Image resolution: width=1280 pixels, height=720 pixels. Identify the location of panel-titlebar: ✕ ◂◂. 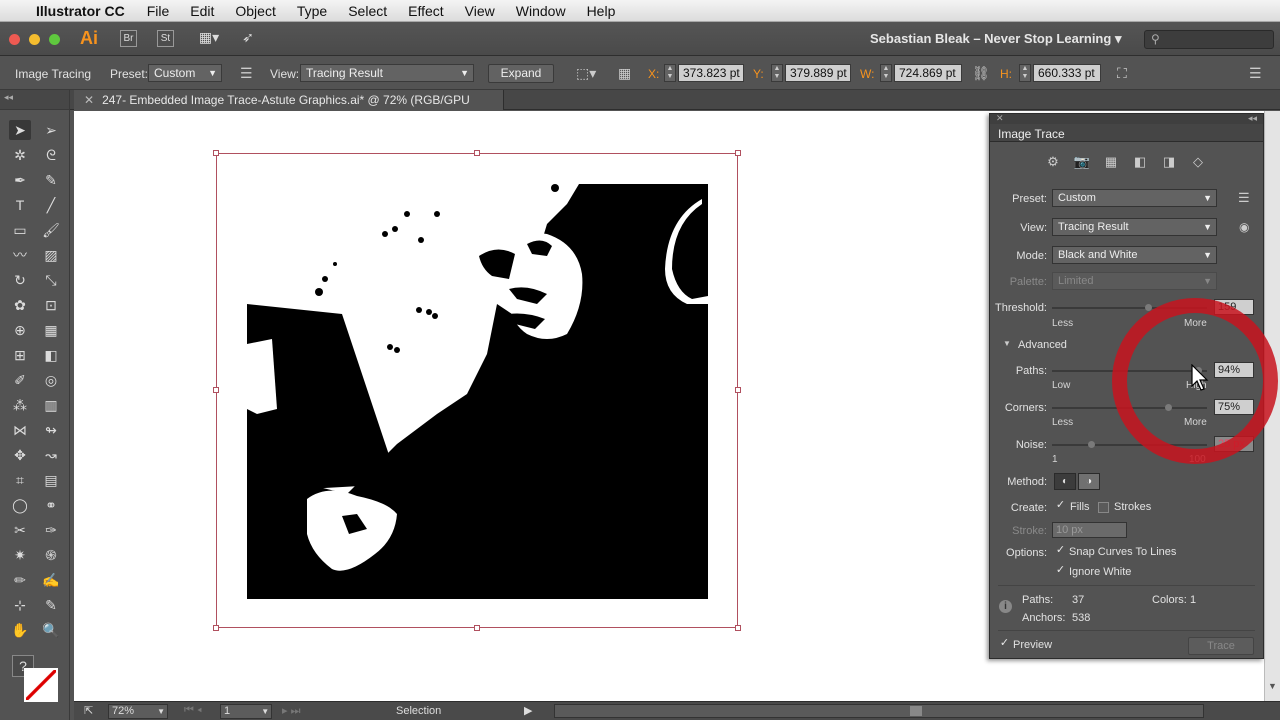
(1126, 118).